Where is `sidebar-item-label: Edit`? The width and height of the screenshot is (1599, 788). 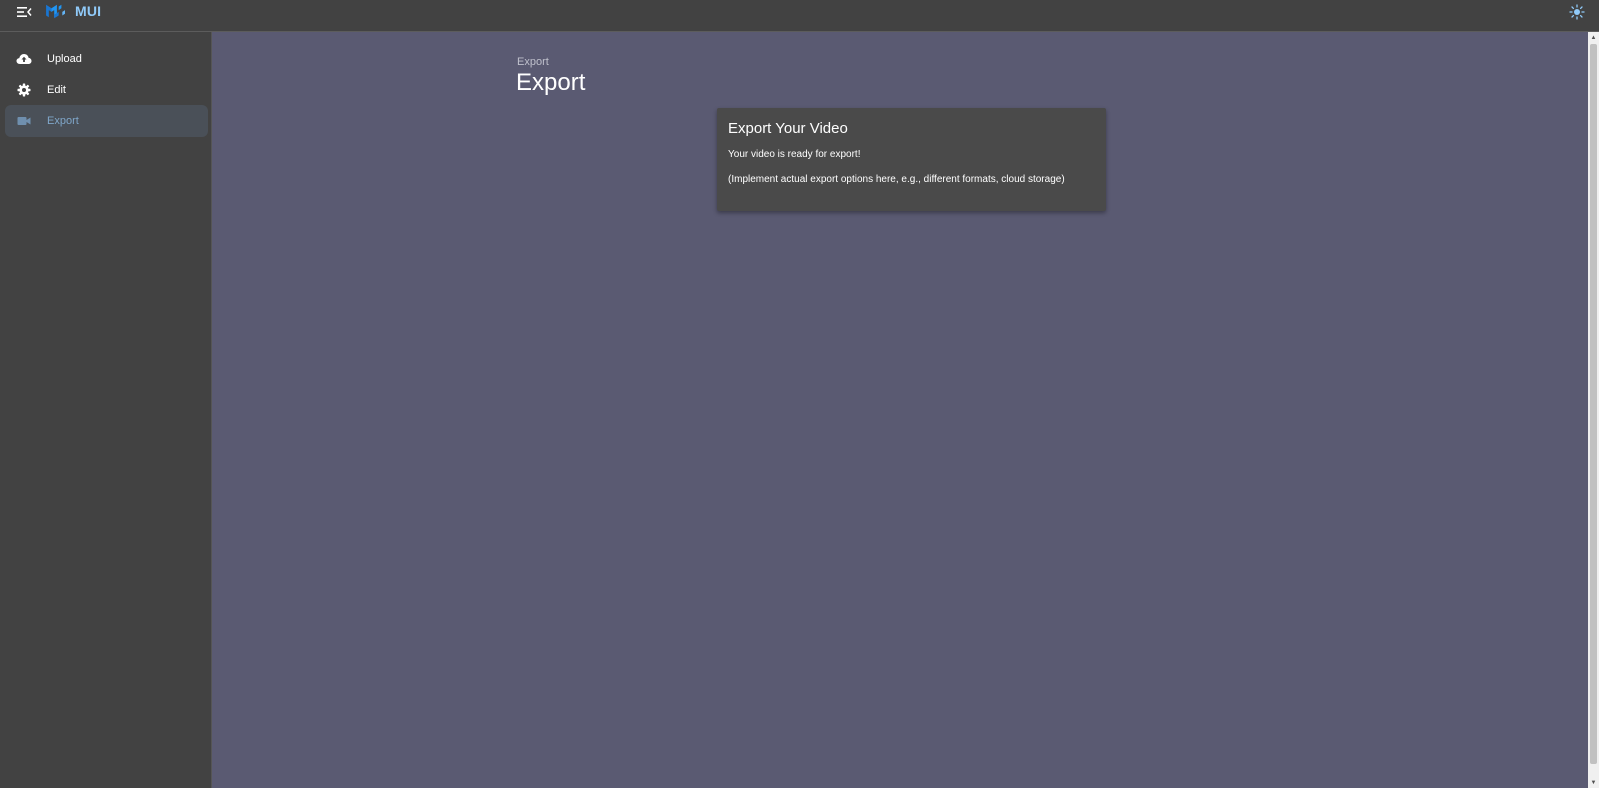 sidebar-item-label: Edit is located at coordinates (56, 90).